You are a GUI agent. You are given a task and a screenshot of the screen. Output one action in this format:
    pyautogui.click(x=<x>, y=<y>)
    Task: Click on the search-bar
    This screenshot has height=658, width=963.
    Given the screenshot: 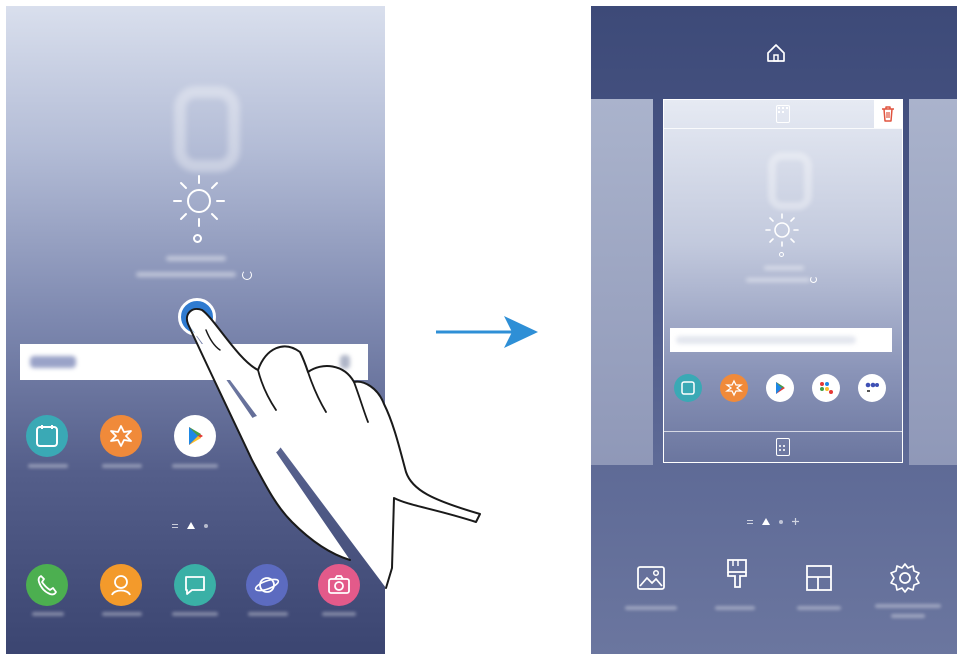 What is the action you would take?
    pyautogui.click(x=781, y=340)
    